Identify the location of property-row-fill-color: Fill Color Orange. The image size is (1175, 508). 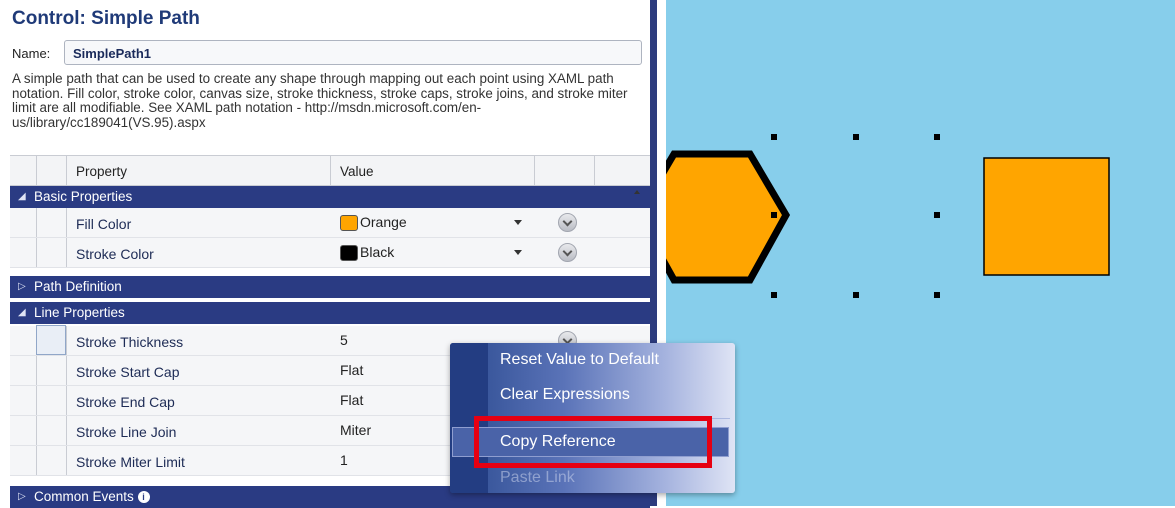
(330, 223).